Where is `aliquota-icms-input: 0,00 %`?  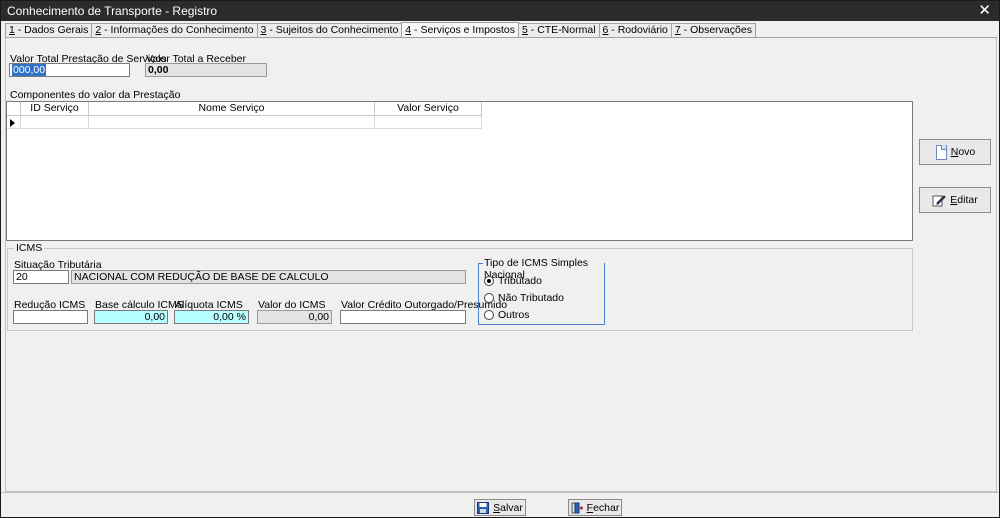
aliquota-icms-input: 0,00 % is located at coordinates (211, 317).